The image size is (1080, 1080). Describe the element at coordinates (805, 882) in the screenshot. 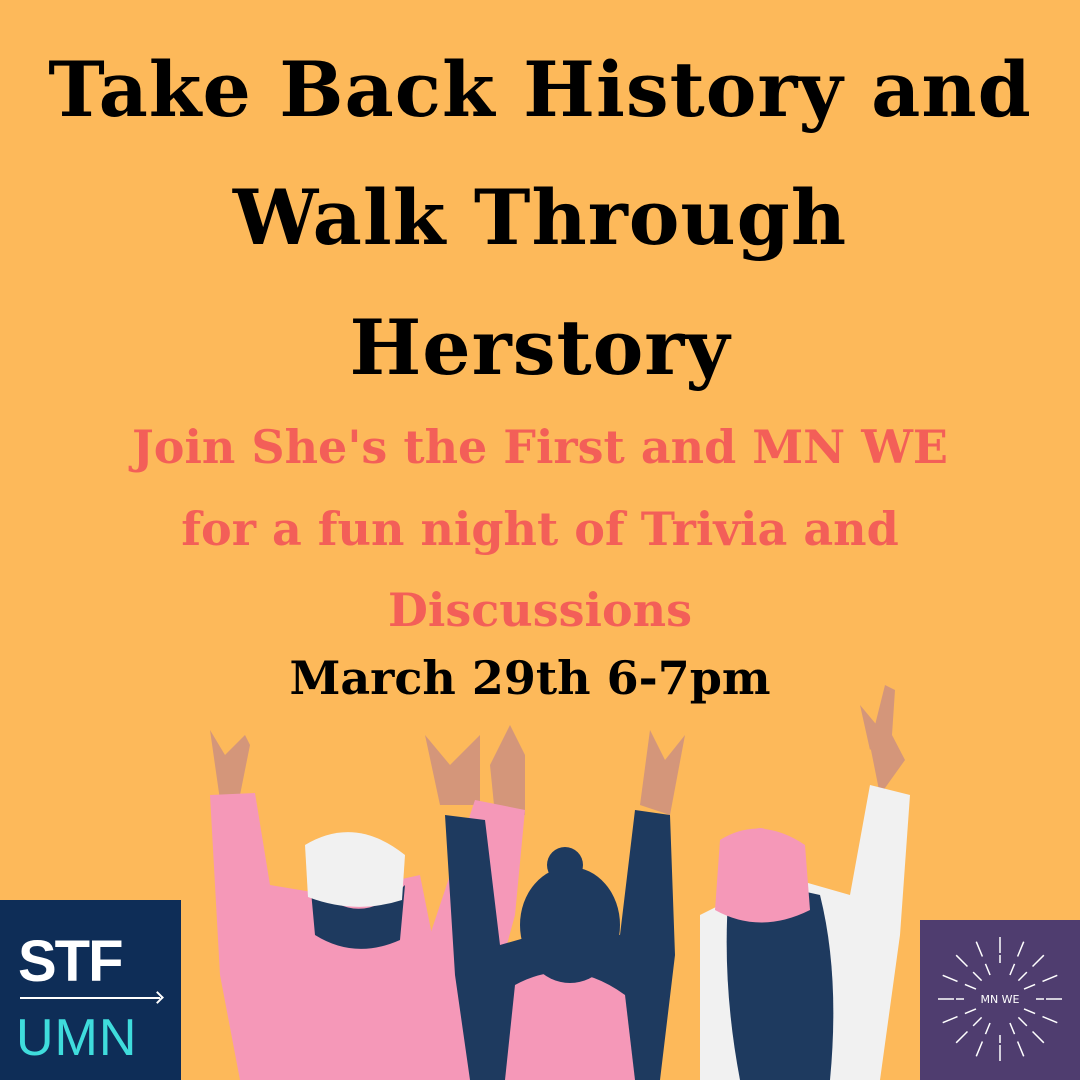

I see `person-right` at that location.